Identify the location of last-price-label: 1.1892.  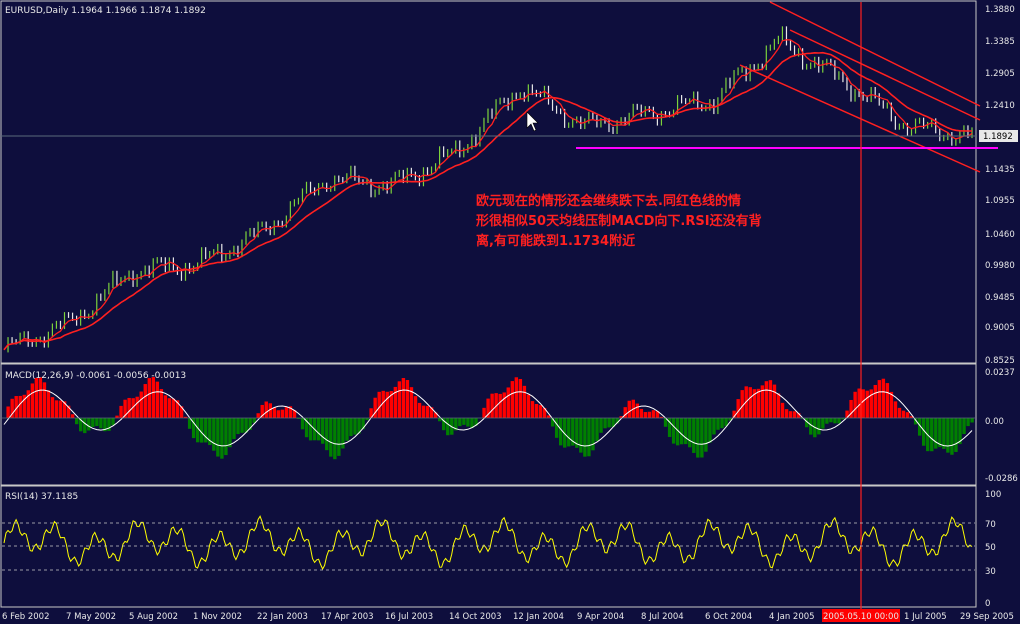
(998, 137).